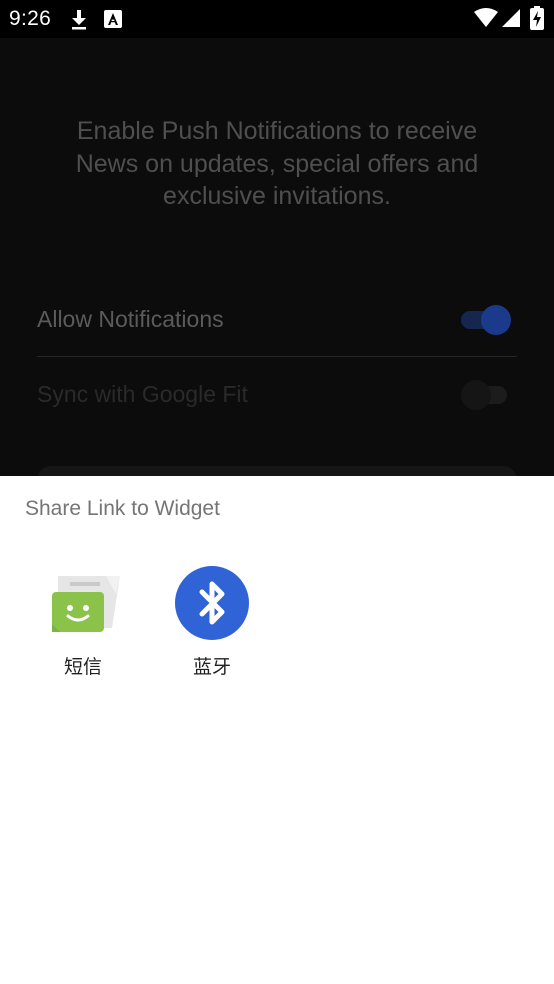 The width and height of the screenshot is (554, 984). I want to click on share-target-bluetooth: 蓝牙, so click(212, 622).